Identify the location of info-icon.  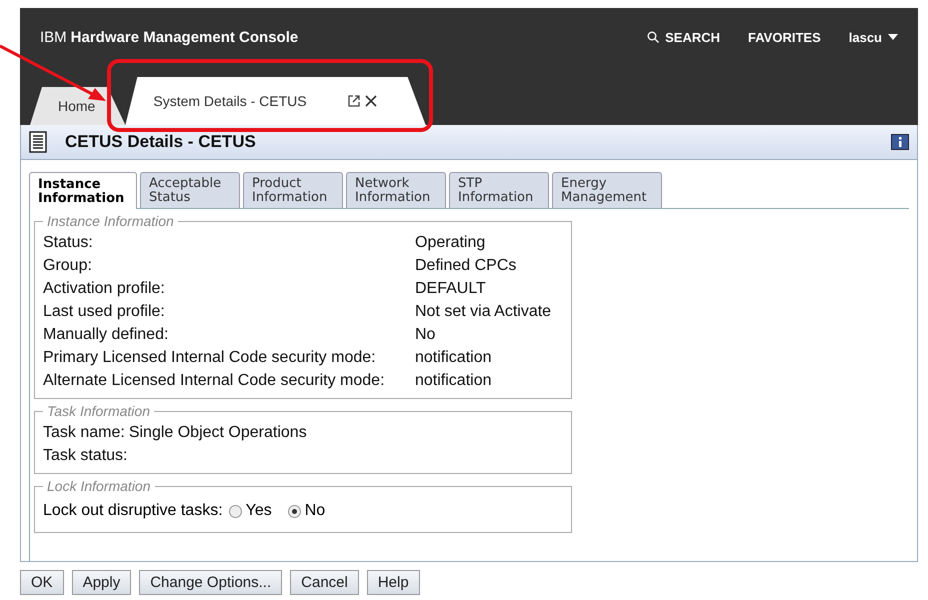
(900, 142).